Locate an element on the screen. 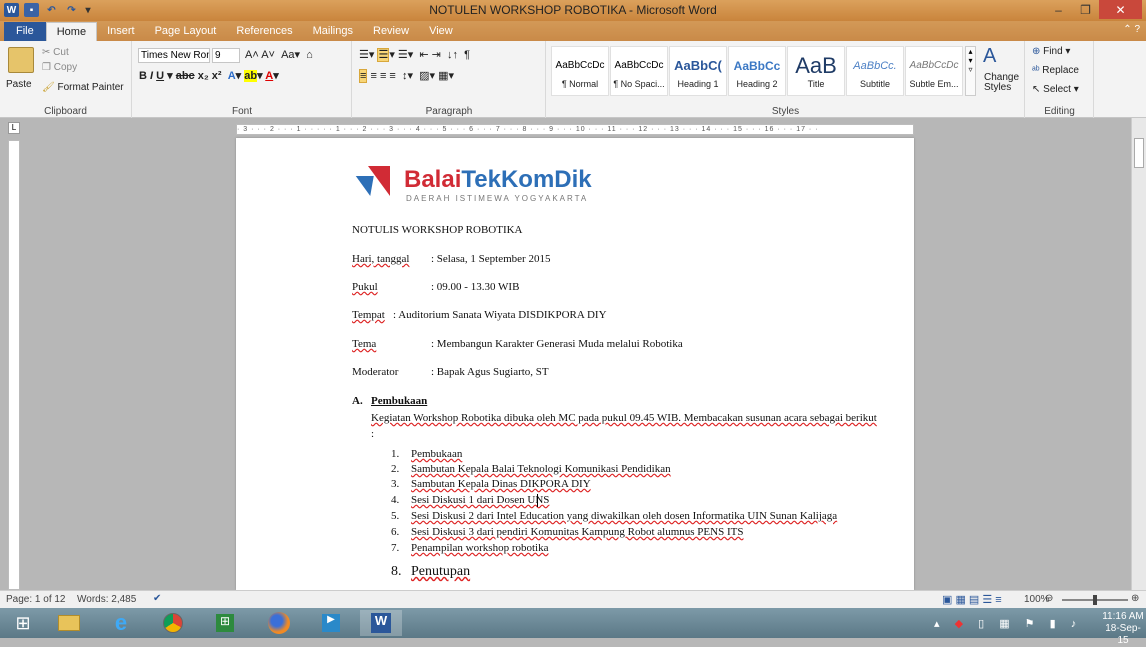 The image size is (1146, 647). agenda-number: 4. is located at coordinates (395, 500).